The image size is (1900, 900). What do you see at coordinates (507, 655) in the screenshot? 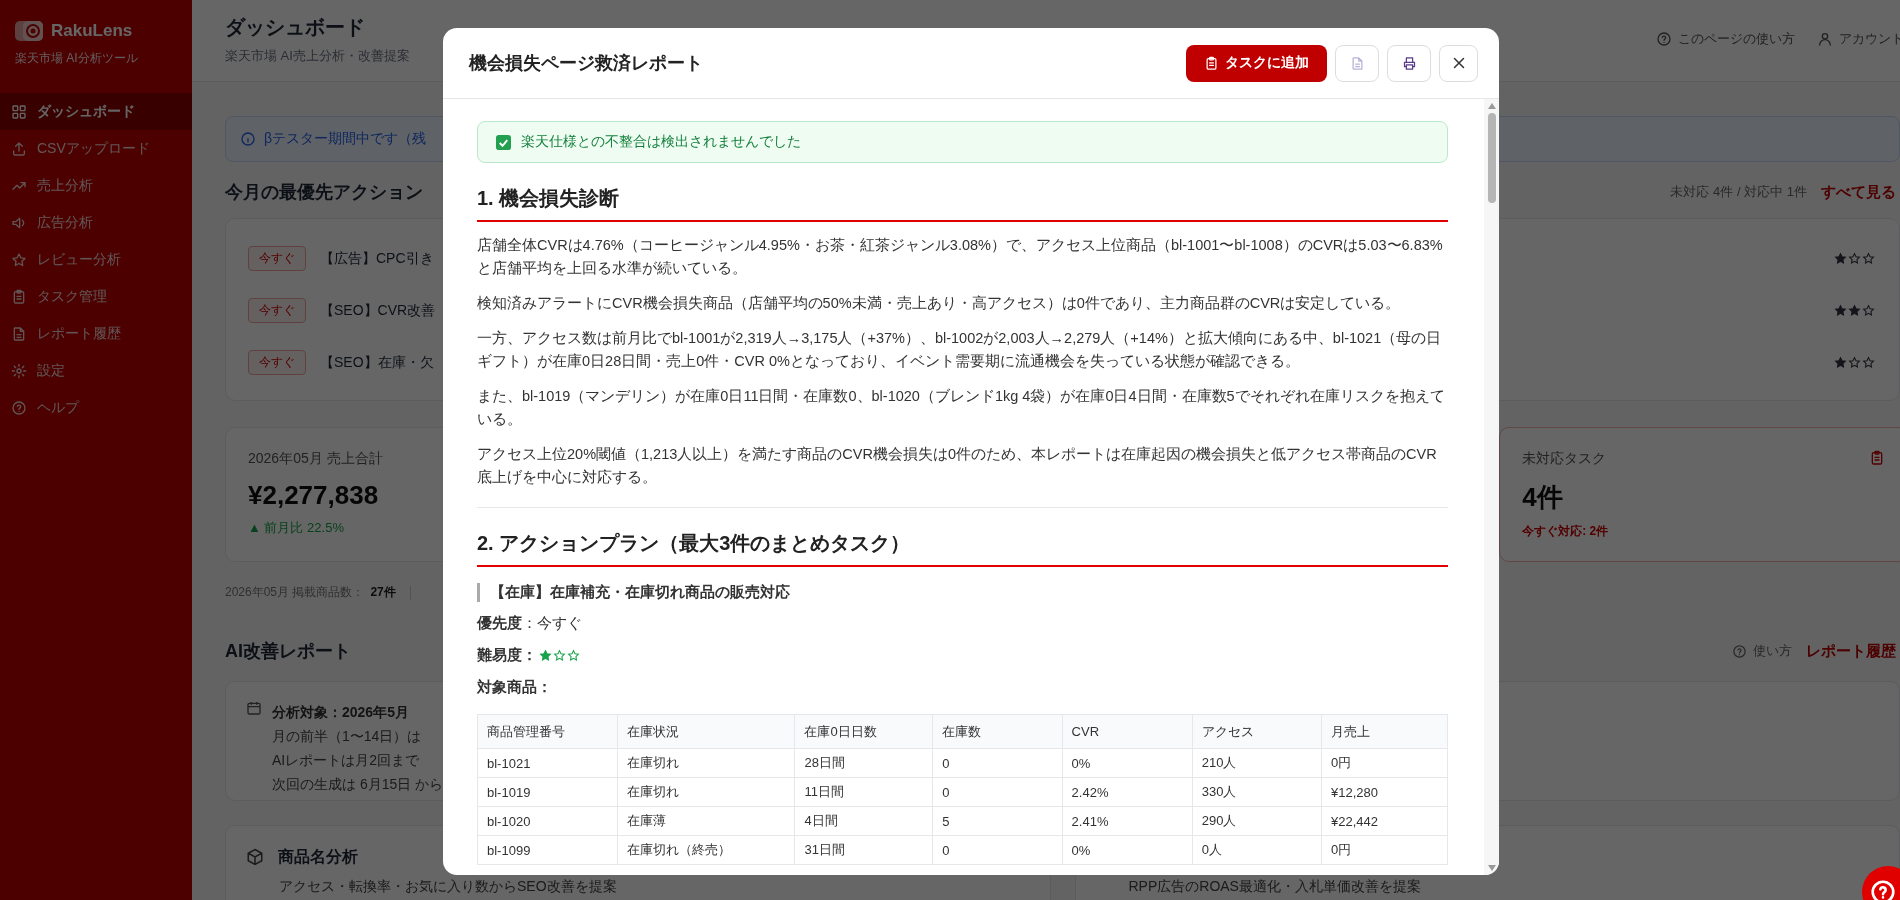
I see `field-label: 難易度：` at bounding box center [507, 655].